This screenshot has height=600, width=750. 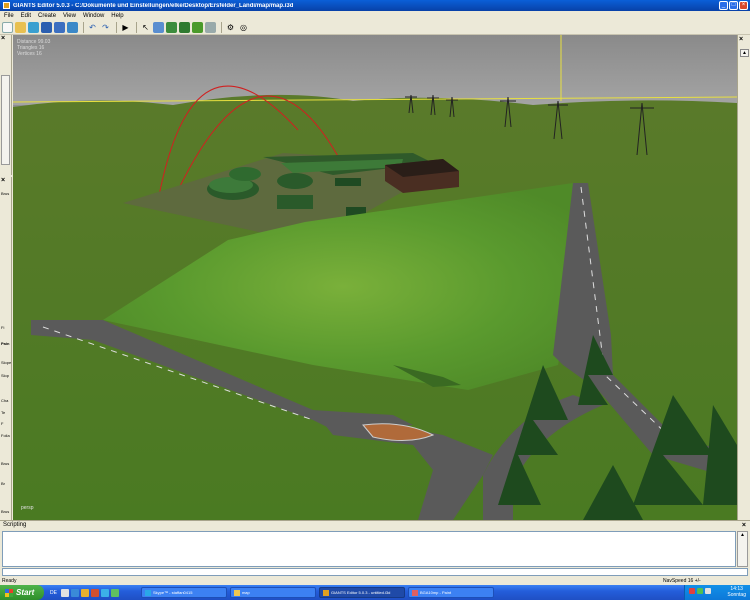 What do you see at coordinates (7, 27) in the screenshot?
I see `new-icon` at bounding box center [7, 27].